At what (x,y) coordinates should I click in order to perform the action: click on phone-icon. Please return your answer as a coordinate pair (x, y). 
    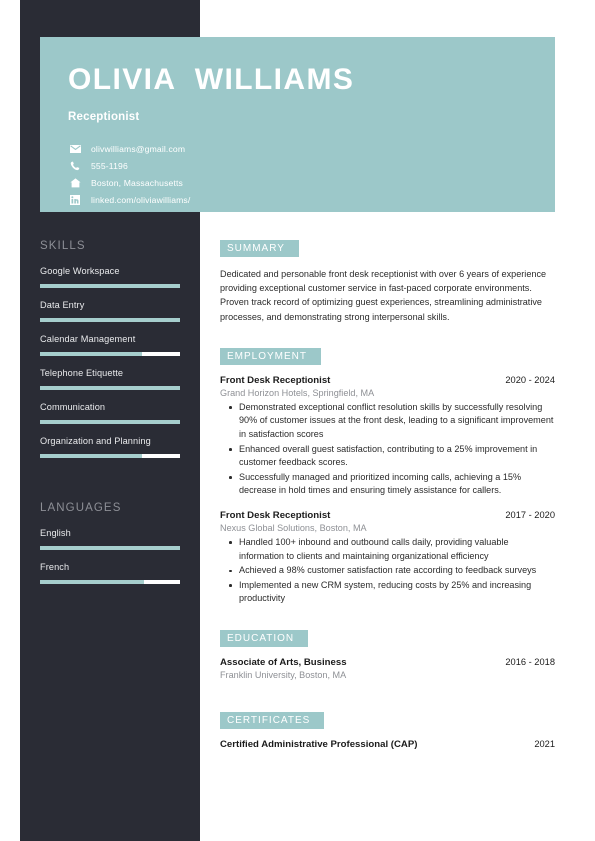
    Looking at the image, I should click on (75, 165).